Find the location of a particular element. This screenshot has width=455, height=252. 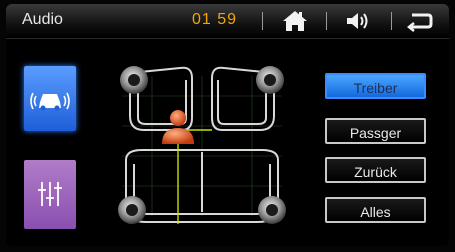

app-title: Audio is located at coordinates (42, 19).